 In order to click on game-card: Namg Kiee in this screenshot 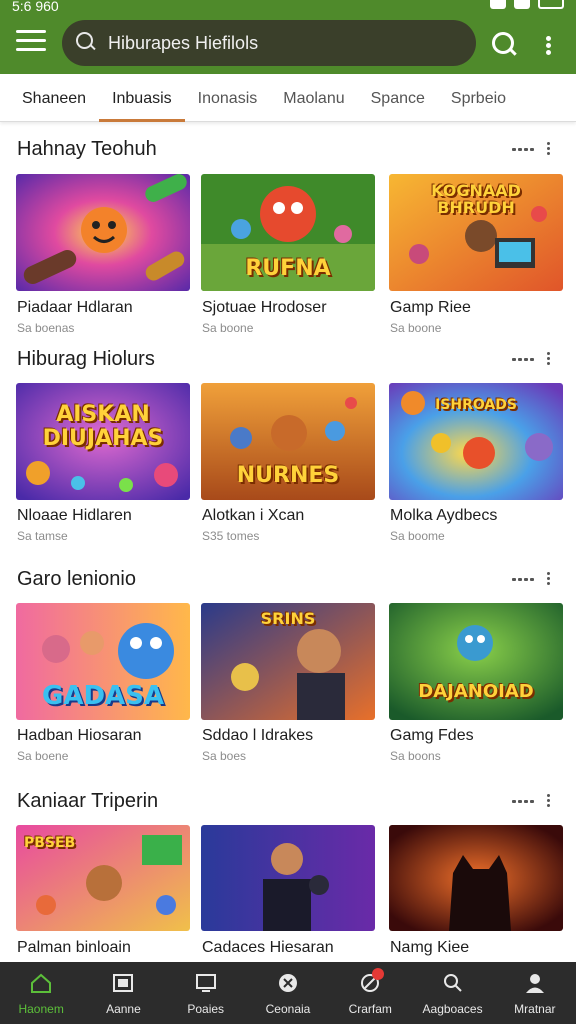, I will do `click(476, 890)`.